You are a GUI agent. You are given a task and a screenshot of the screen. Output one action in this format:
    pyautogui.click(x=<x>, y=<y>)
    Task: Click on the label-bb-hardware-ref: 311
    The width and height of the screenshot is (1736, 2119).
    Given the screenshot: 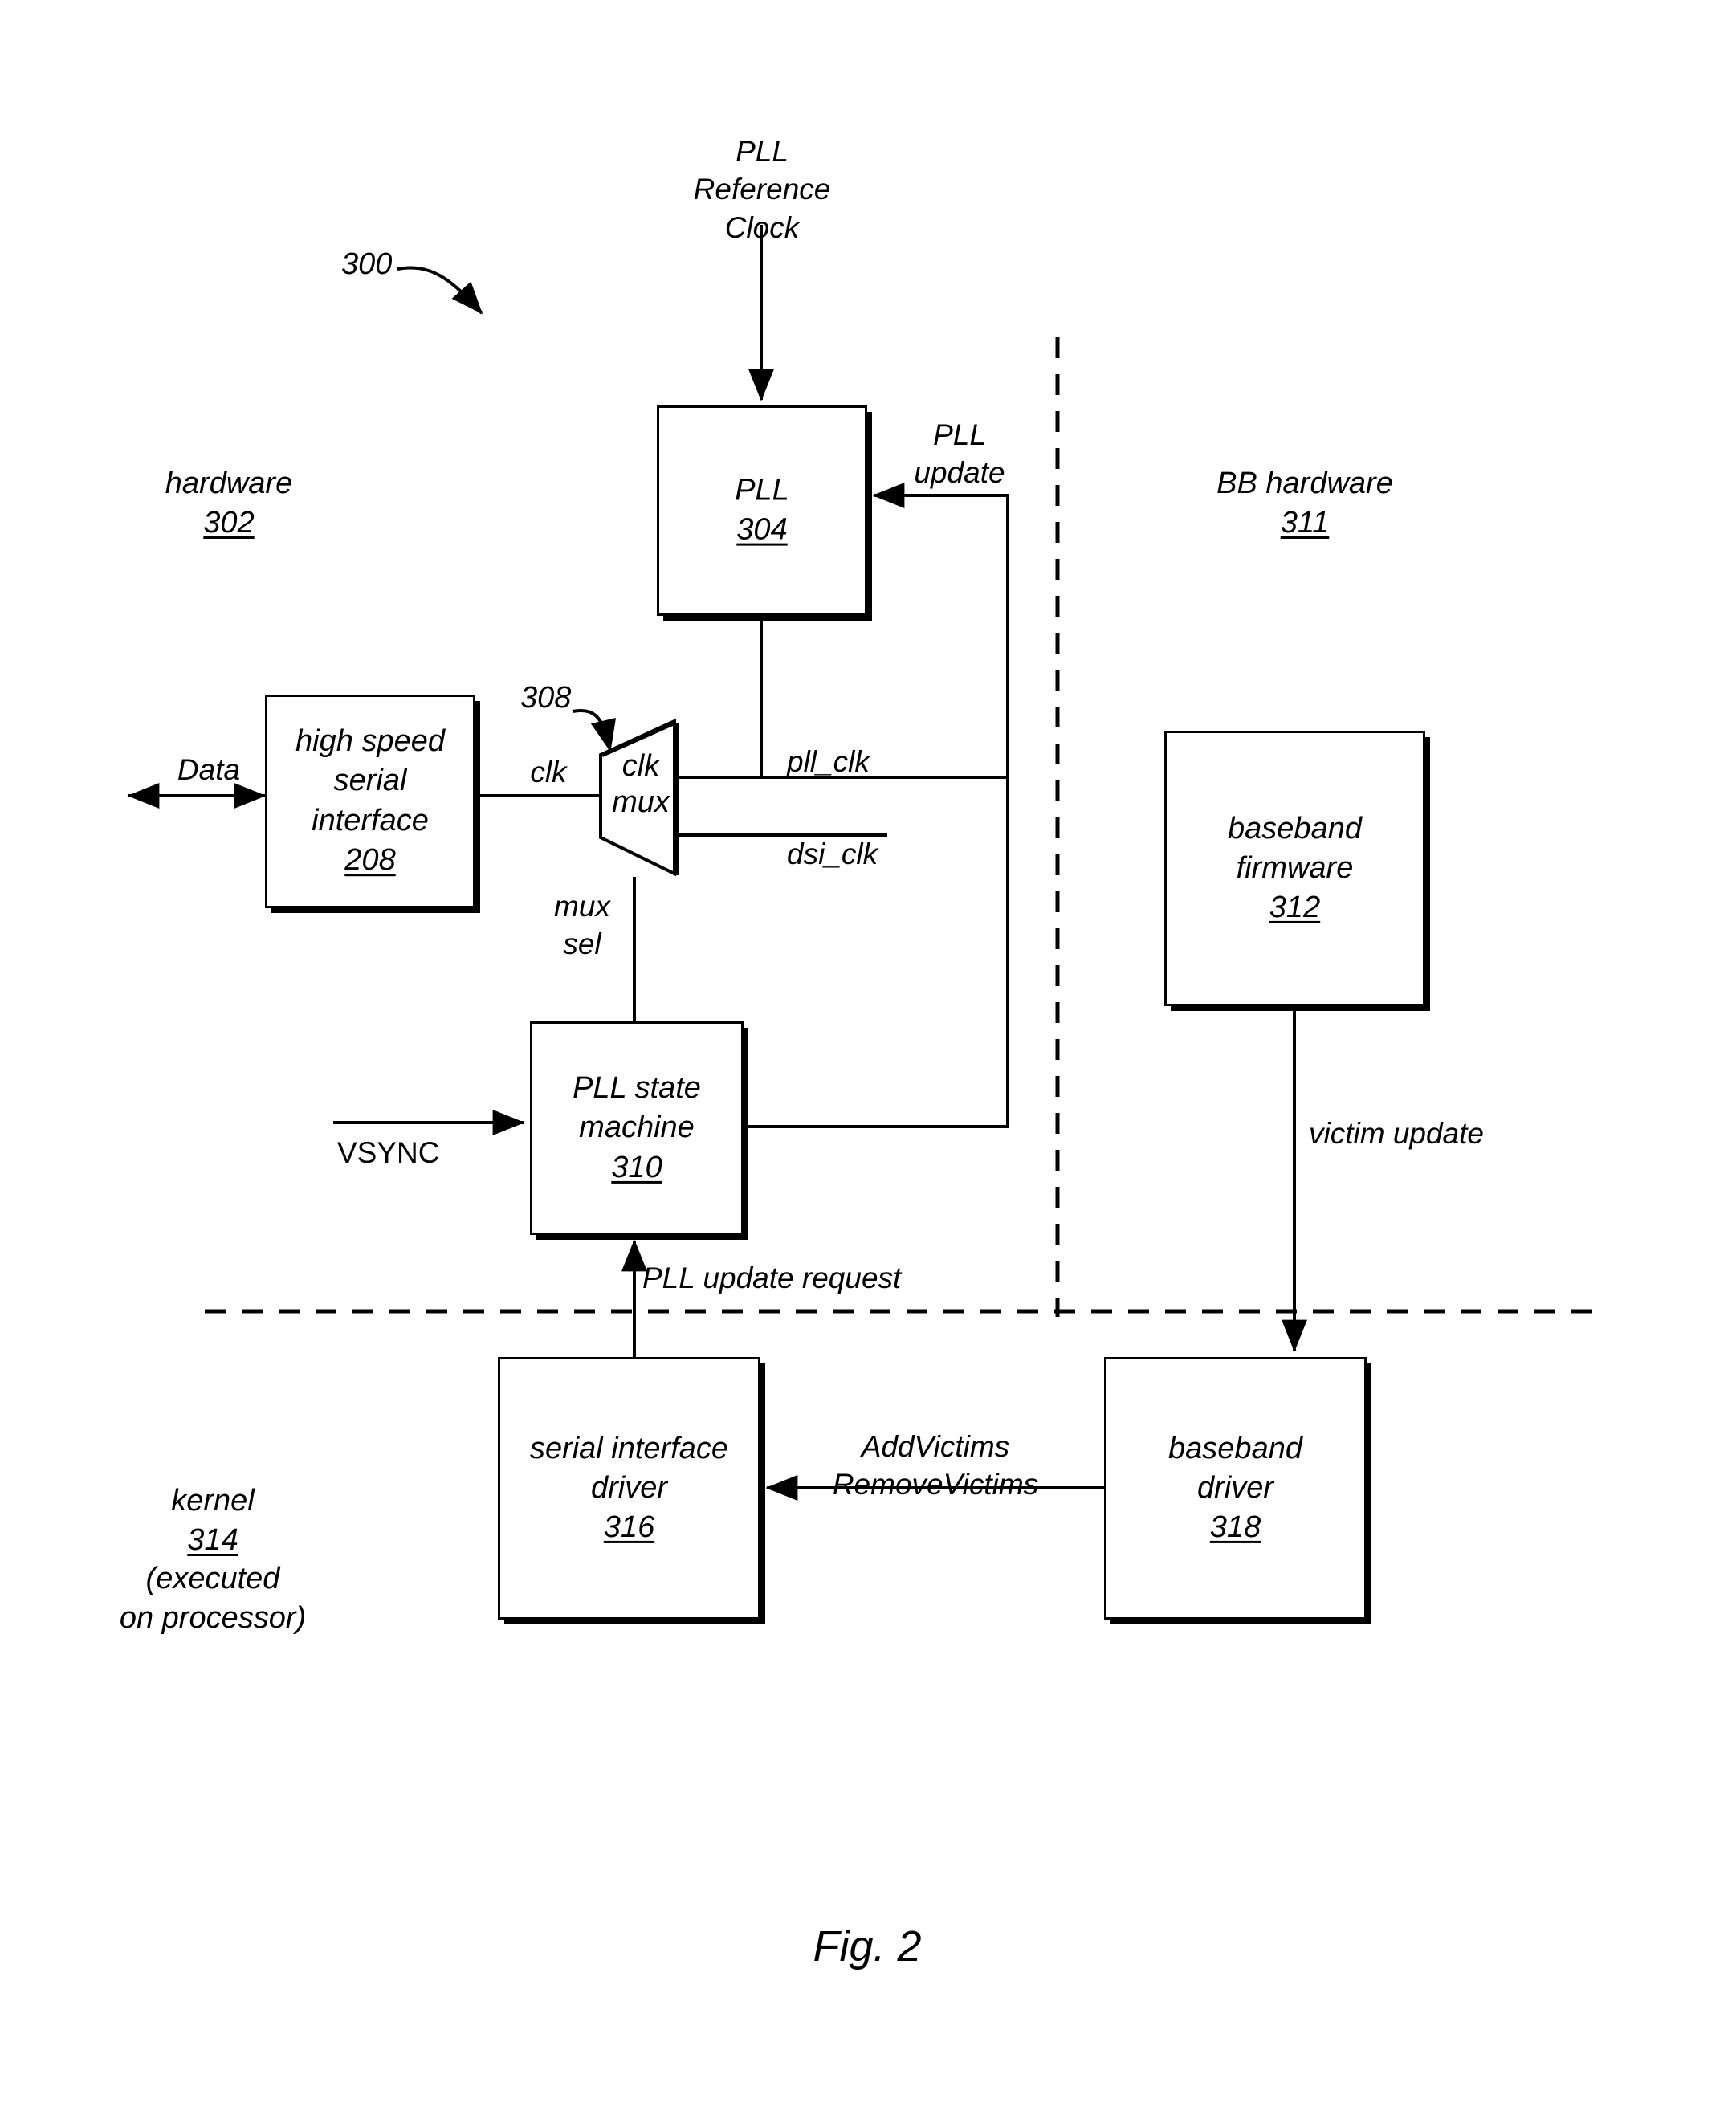 What is the action you would take?
    pyautogui.click(x=1305, y=522)
    